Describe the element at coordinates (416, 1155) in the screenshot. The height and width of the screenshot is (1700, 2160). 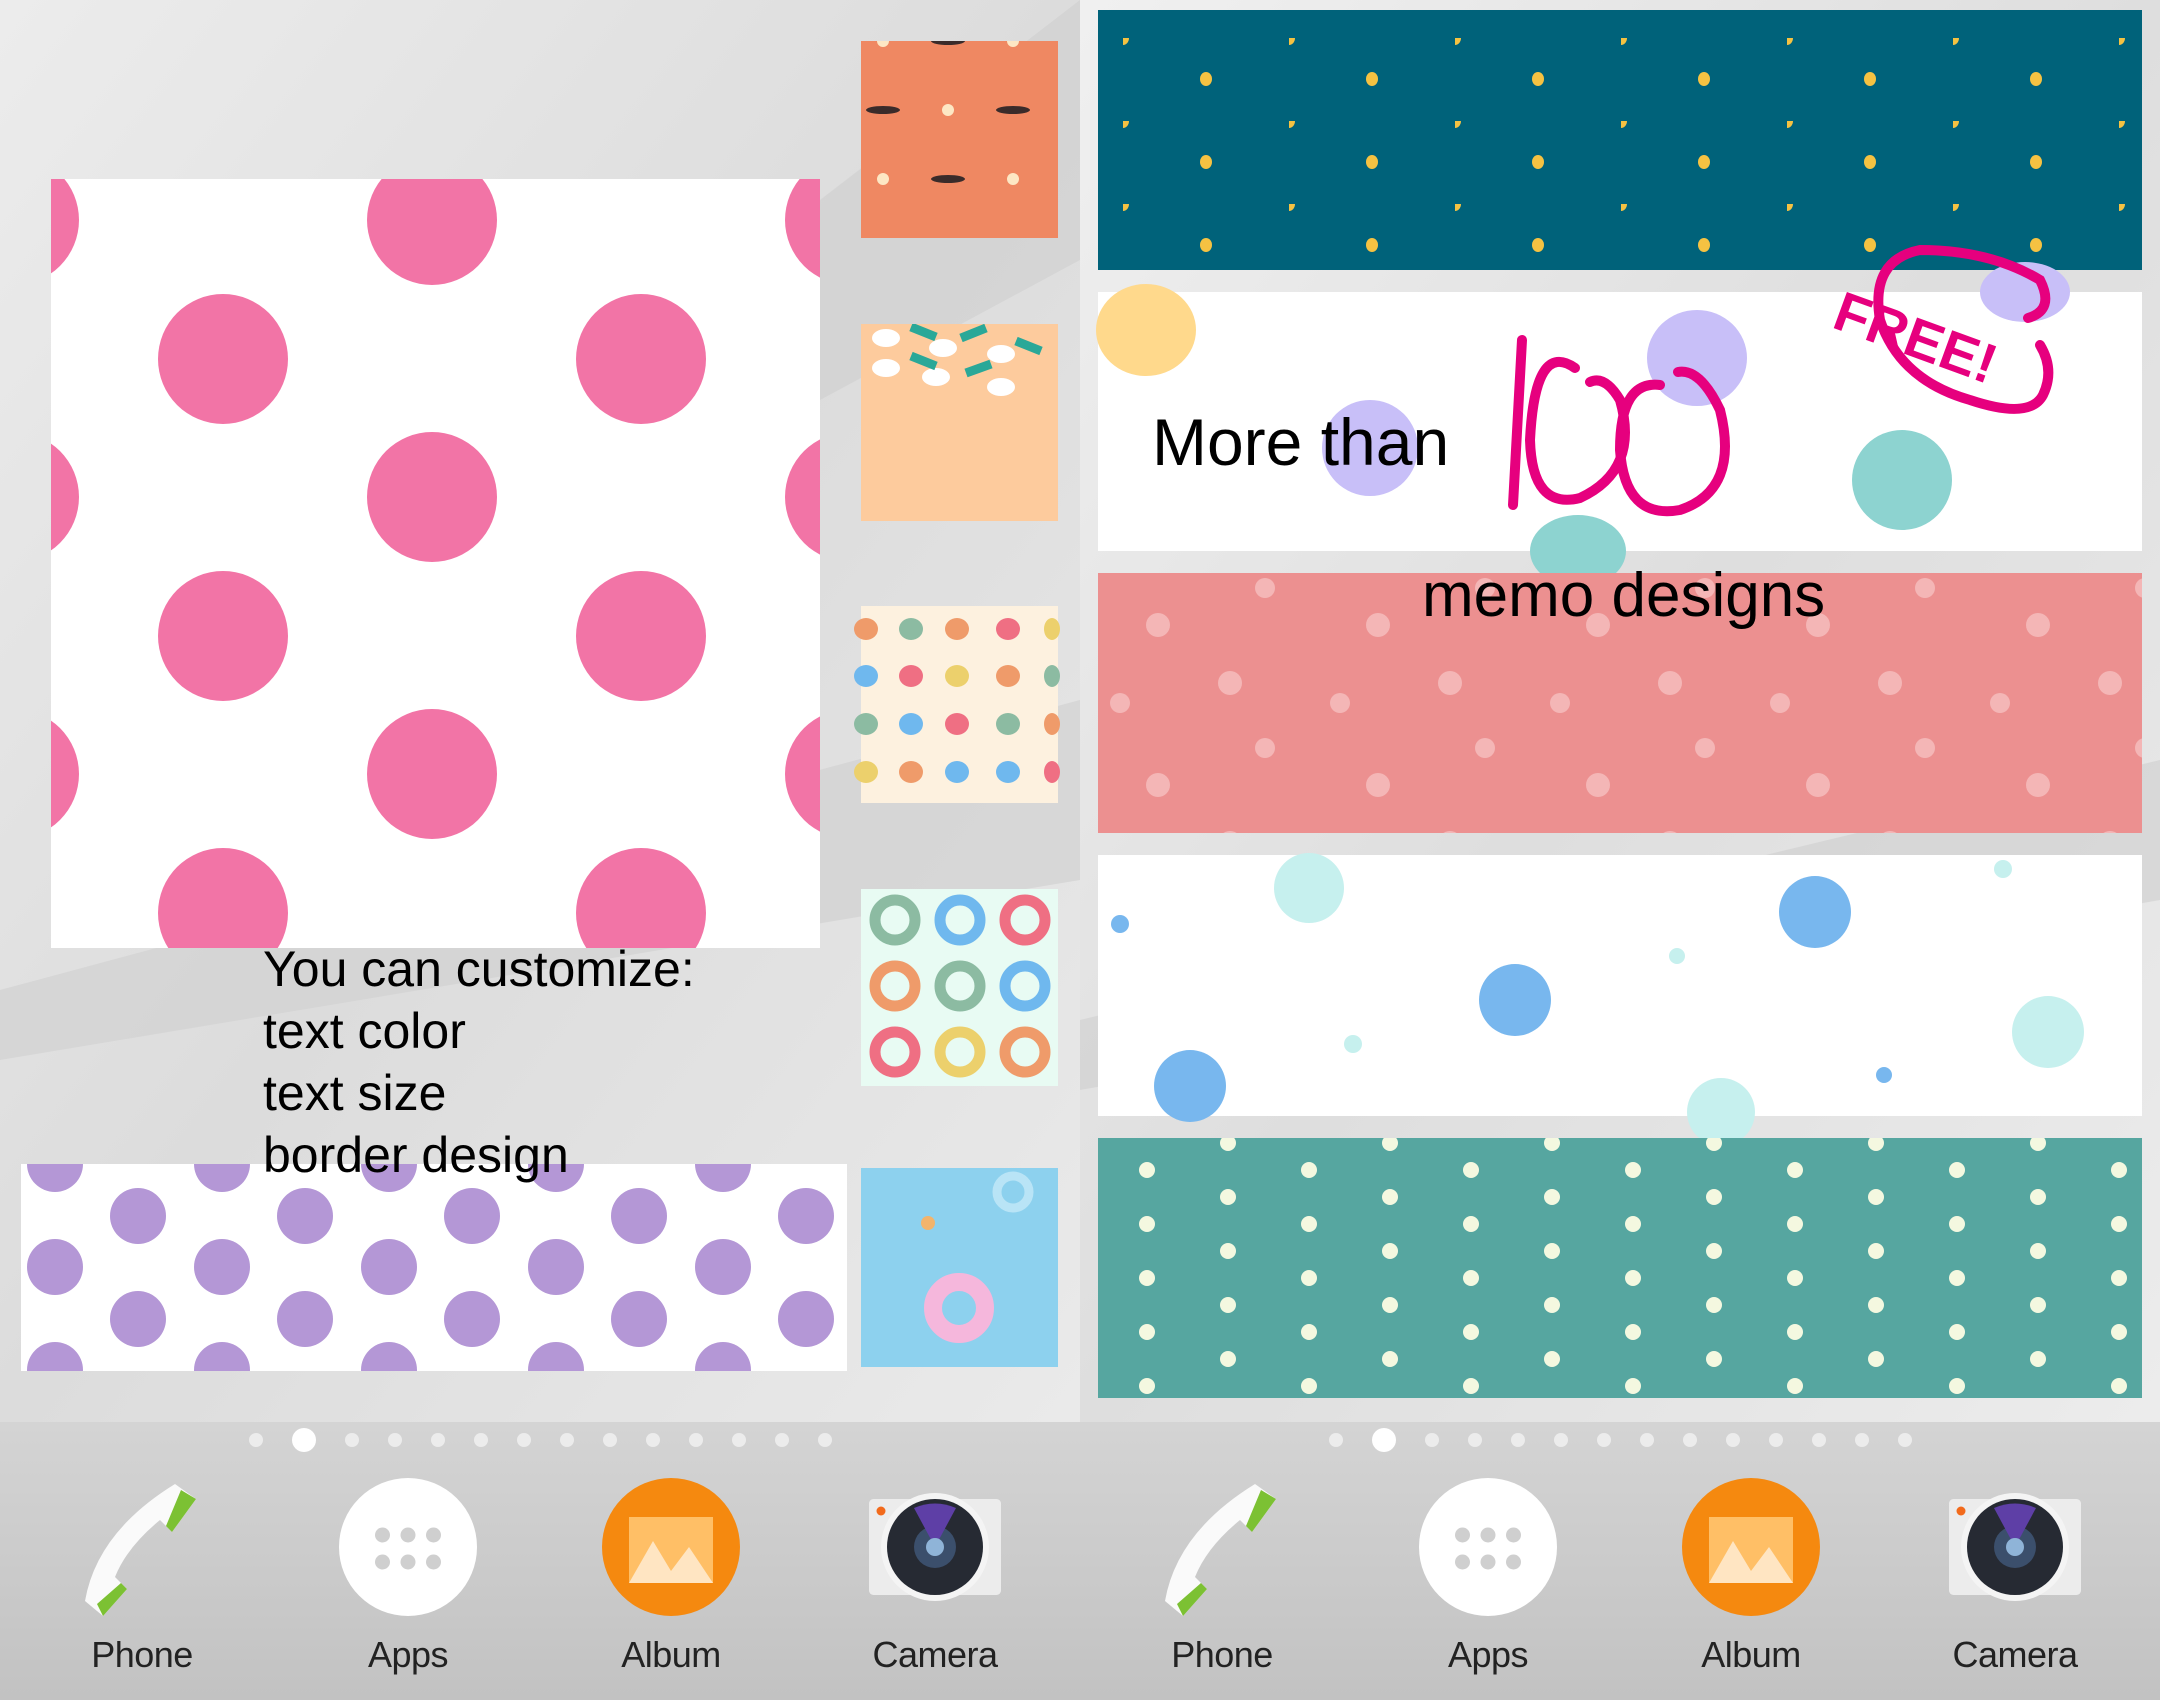
I see `customize-option: border design` at that location.